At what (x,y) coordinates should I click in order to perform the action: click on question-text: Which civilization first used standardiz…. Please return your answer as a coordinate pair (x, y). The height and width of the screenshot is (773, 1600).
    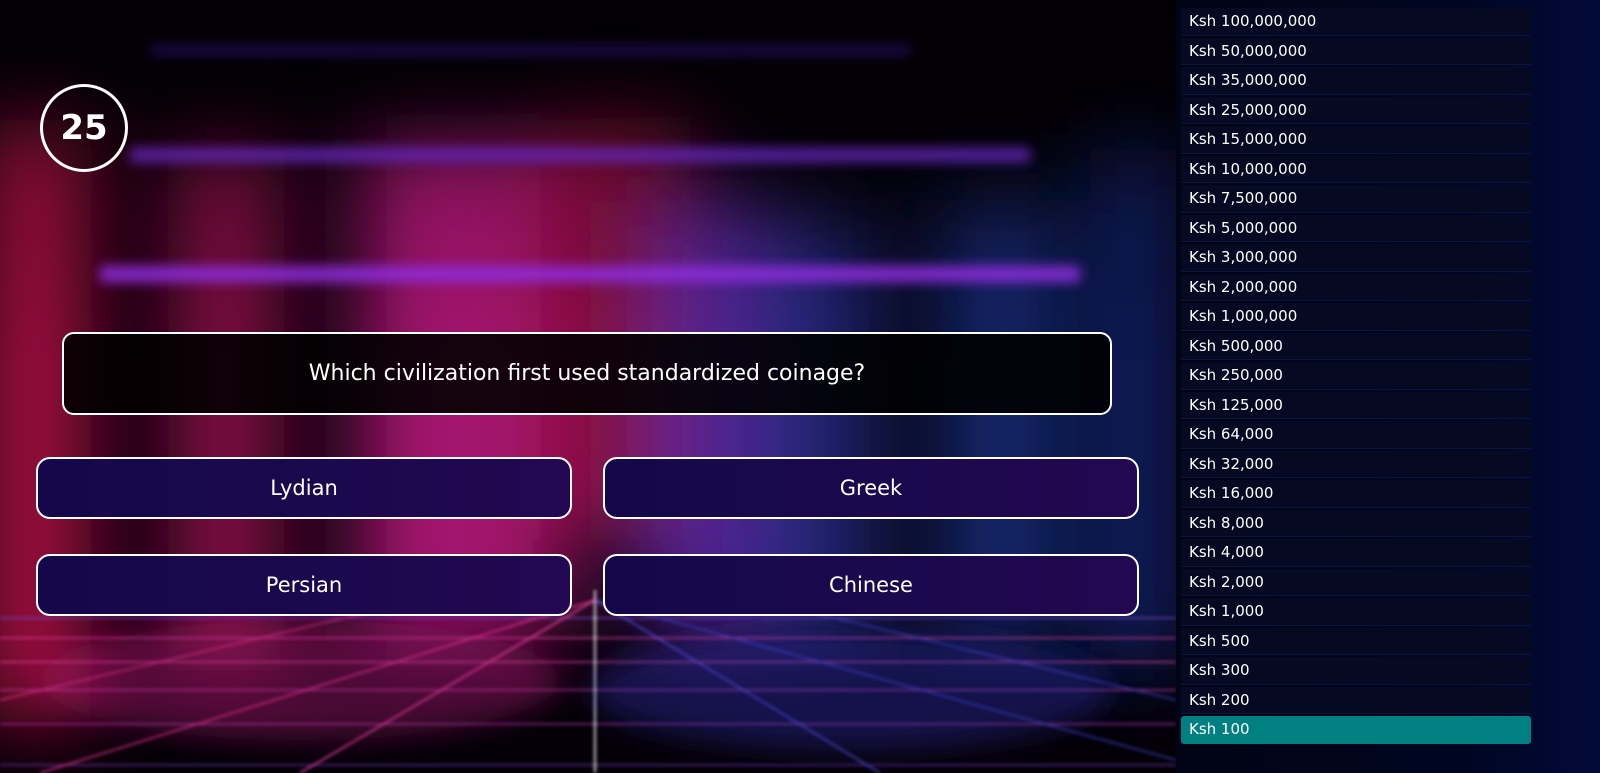
    Looking at the image, I should click on (587, 373).